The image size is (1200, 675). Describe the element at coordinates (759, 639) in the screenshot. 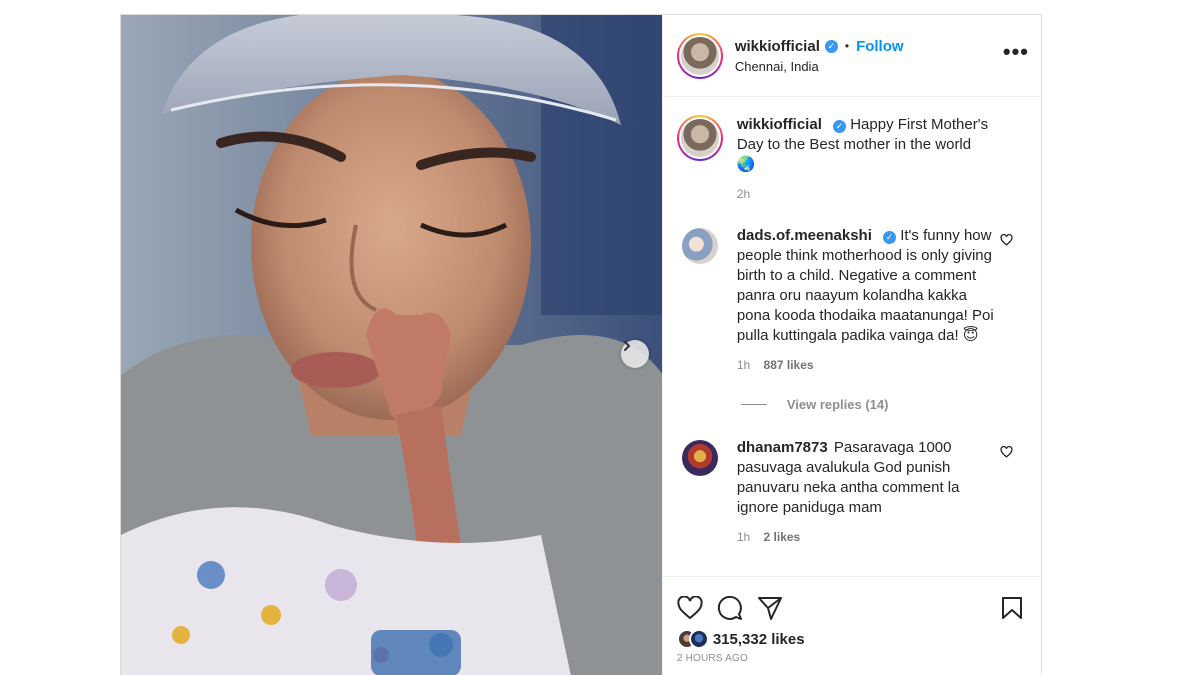

I see `likes-count: 315,332 likes` at that location.